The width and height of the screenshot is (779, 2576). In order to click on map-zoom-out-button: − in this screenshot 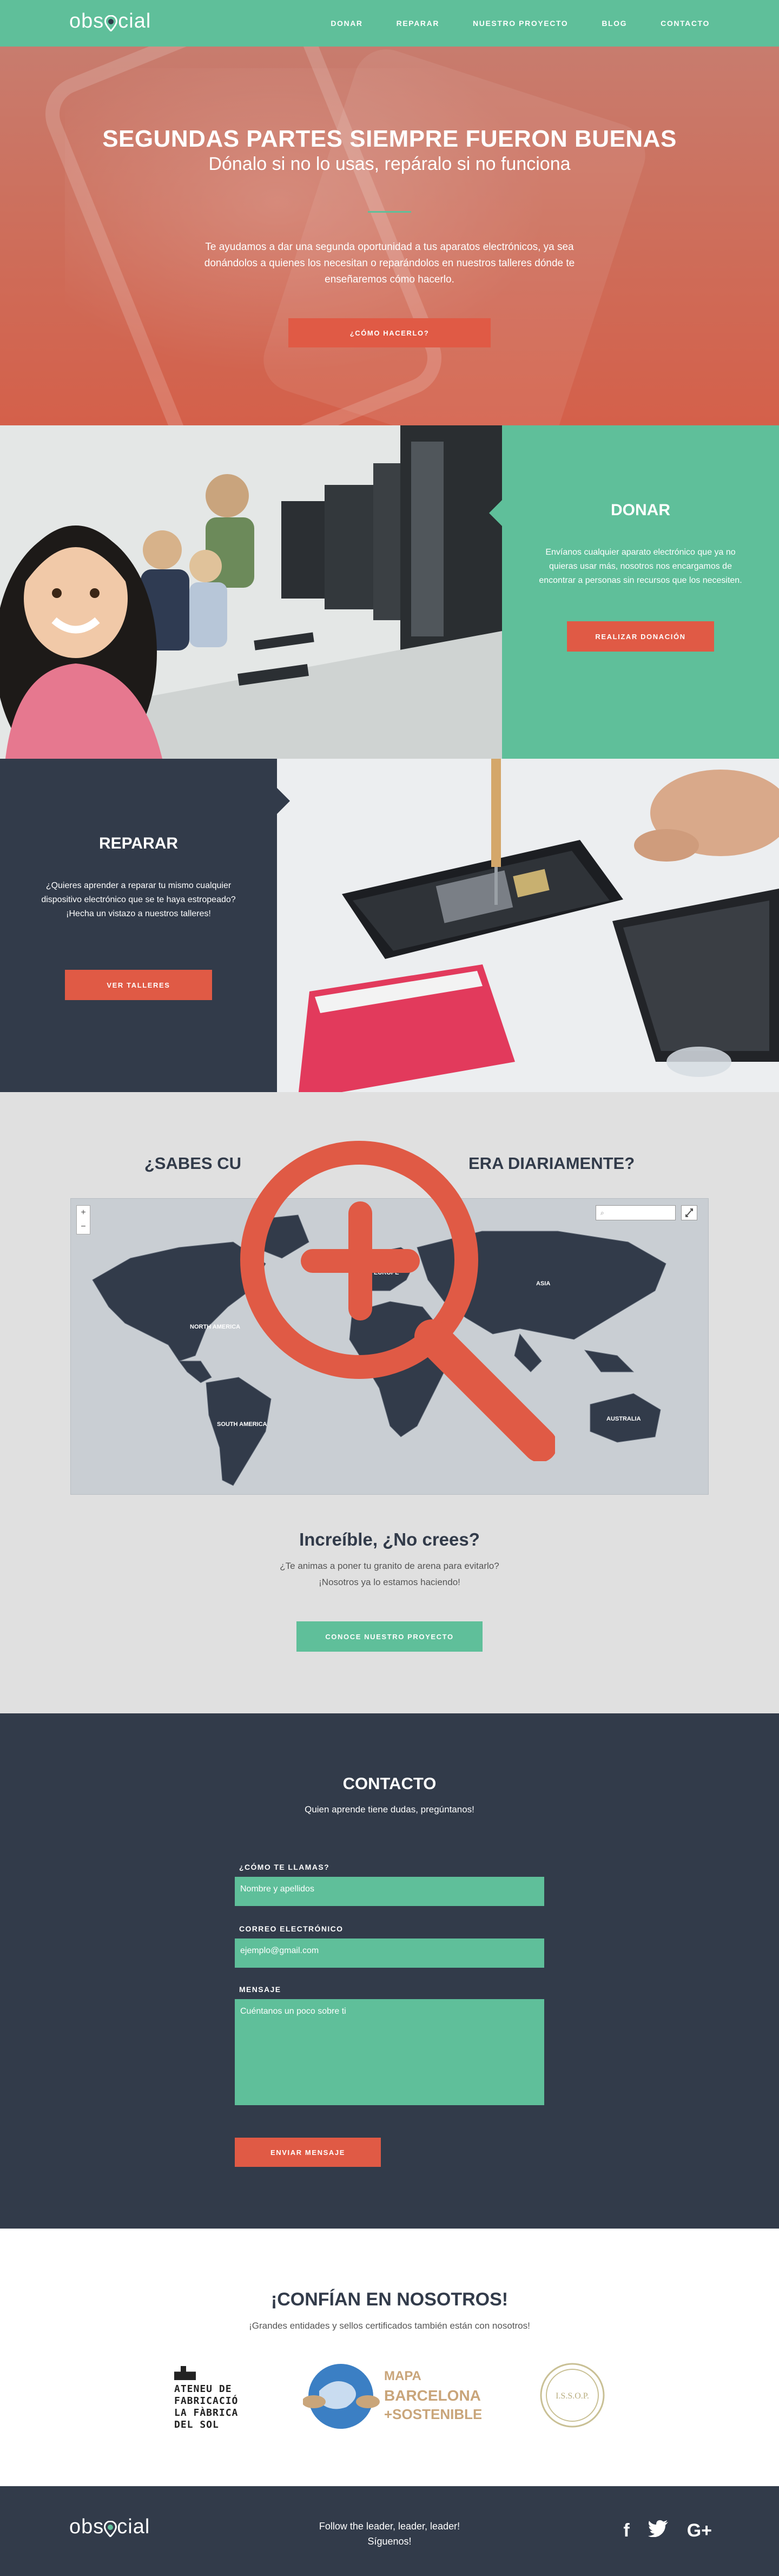, I will do `click(83, 1227)`.